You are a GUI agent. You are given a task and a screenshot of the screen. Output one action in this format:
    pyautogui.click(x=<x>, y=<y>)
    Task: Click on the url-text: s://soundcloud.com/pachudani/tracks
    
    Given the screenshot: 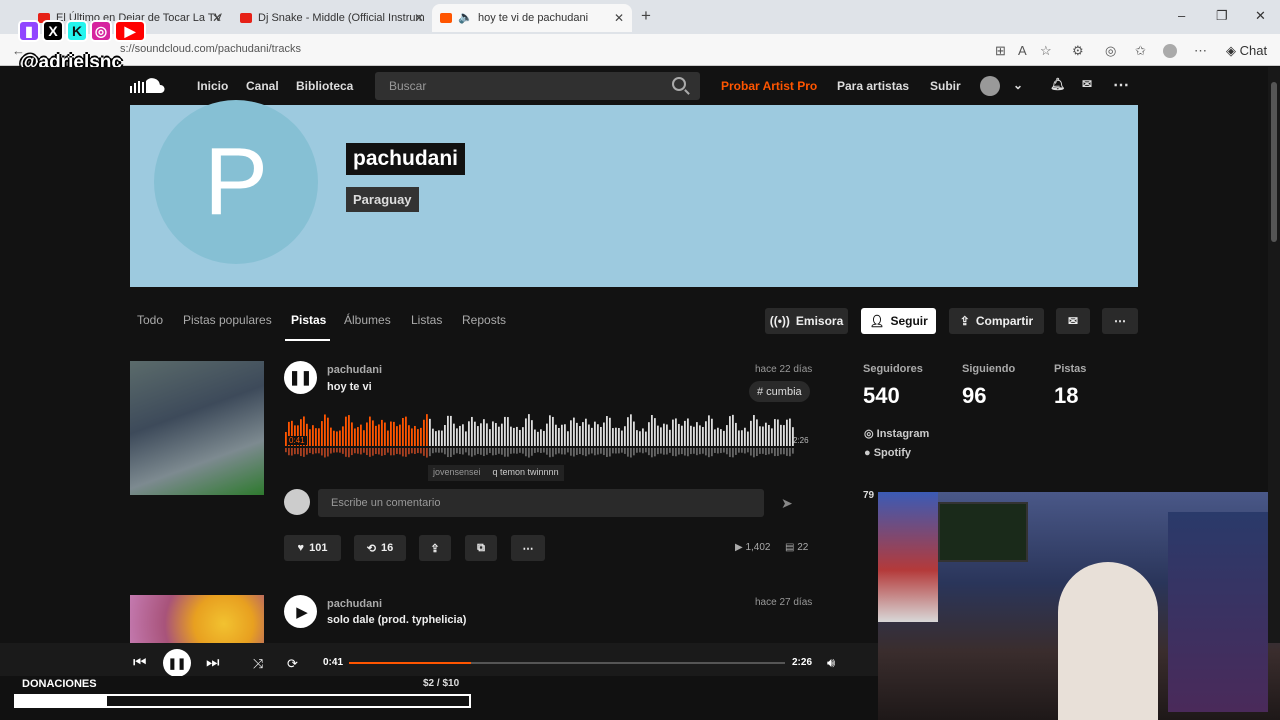 What is the action you would take?
    pyautogui.click(x=210, y=49)
    